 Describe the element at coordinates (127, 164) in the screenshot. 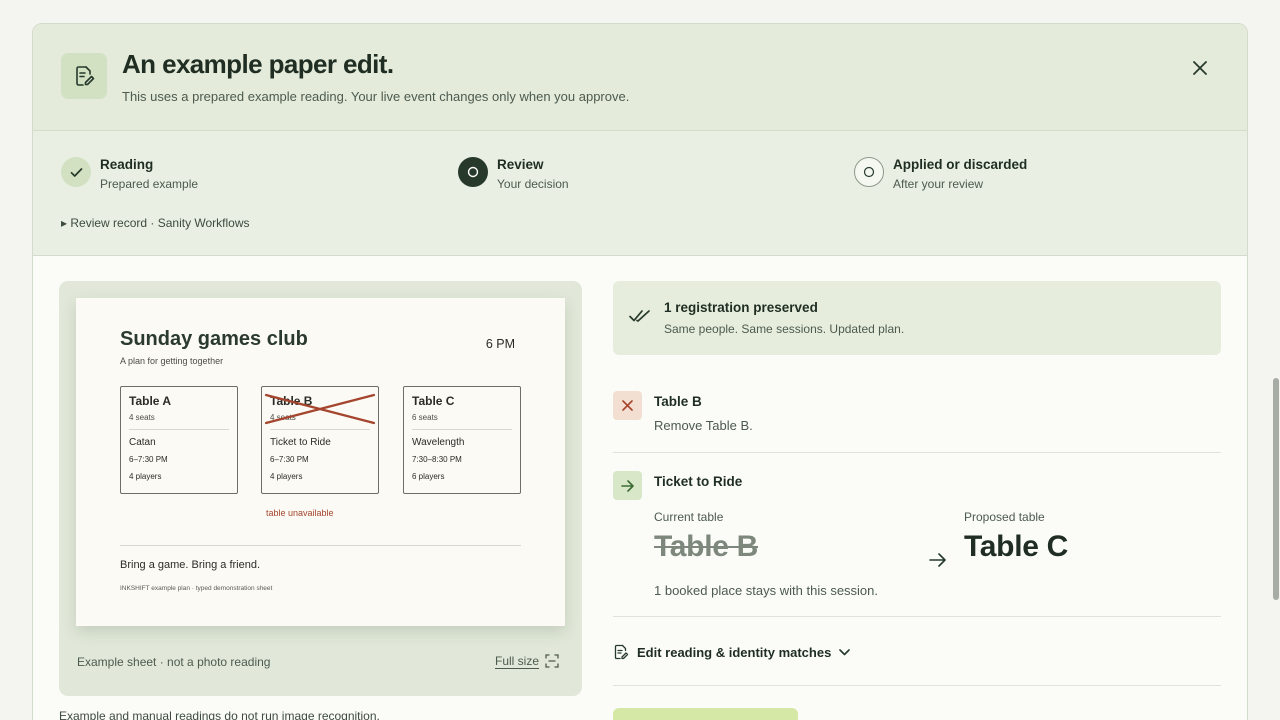

I see `step-title: Reading` at that location.